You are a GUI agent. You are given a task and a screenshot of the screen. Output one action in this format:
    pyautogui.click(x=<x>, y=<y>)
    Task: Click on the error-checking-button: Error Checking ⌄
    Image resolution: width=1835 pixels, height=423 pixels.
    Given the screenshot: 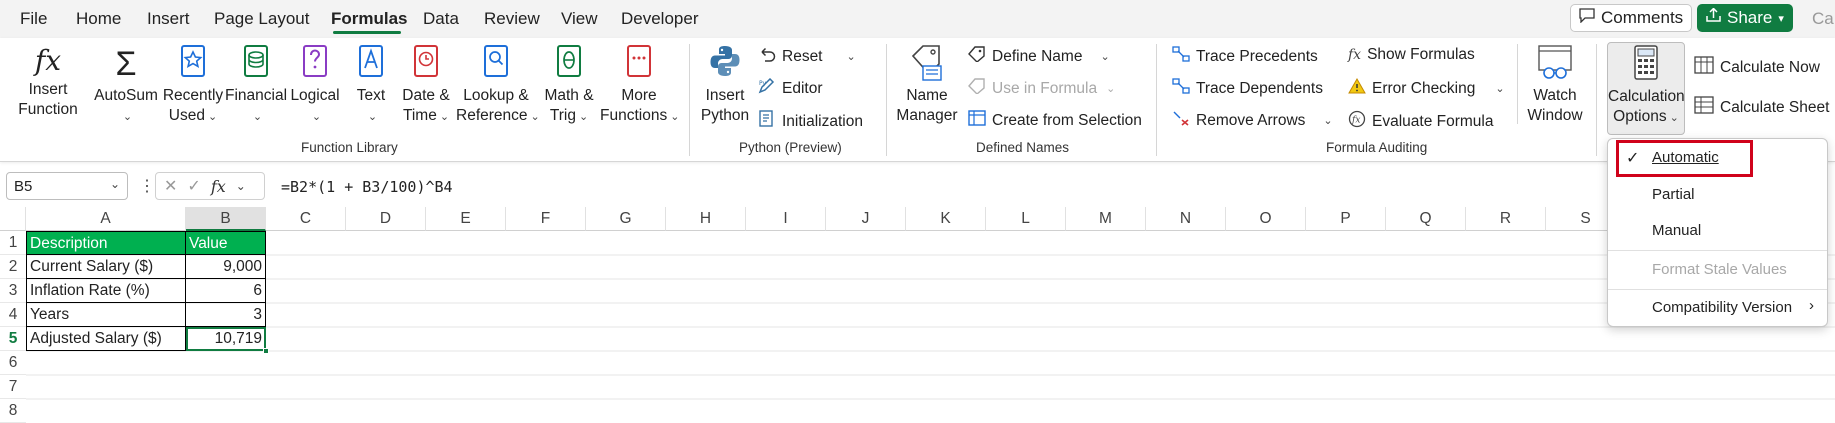 What is the action you would take?
    pyautogui.click(x=1426, y=88)
    